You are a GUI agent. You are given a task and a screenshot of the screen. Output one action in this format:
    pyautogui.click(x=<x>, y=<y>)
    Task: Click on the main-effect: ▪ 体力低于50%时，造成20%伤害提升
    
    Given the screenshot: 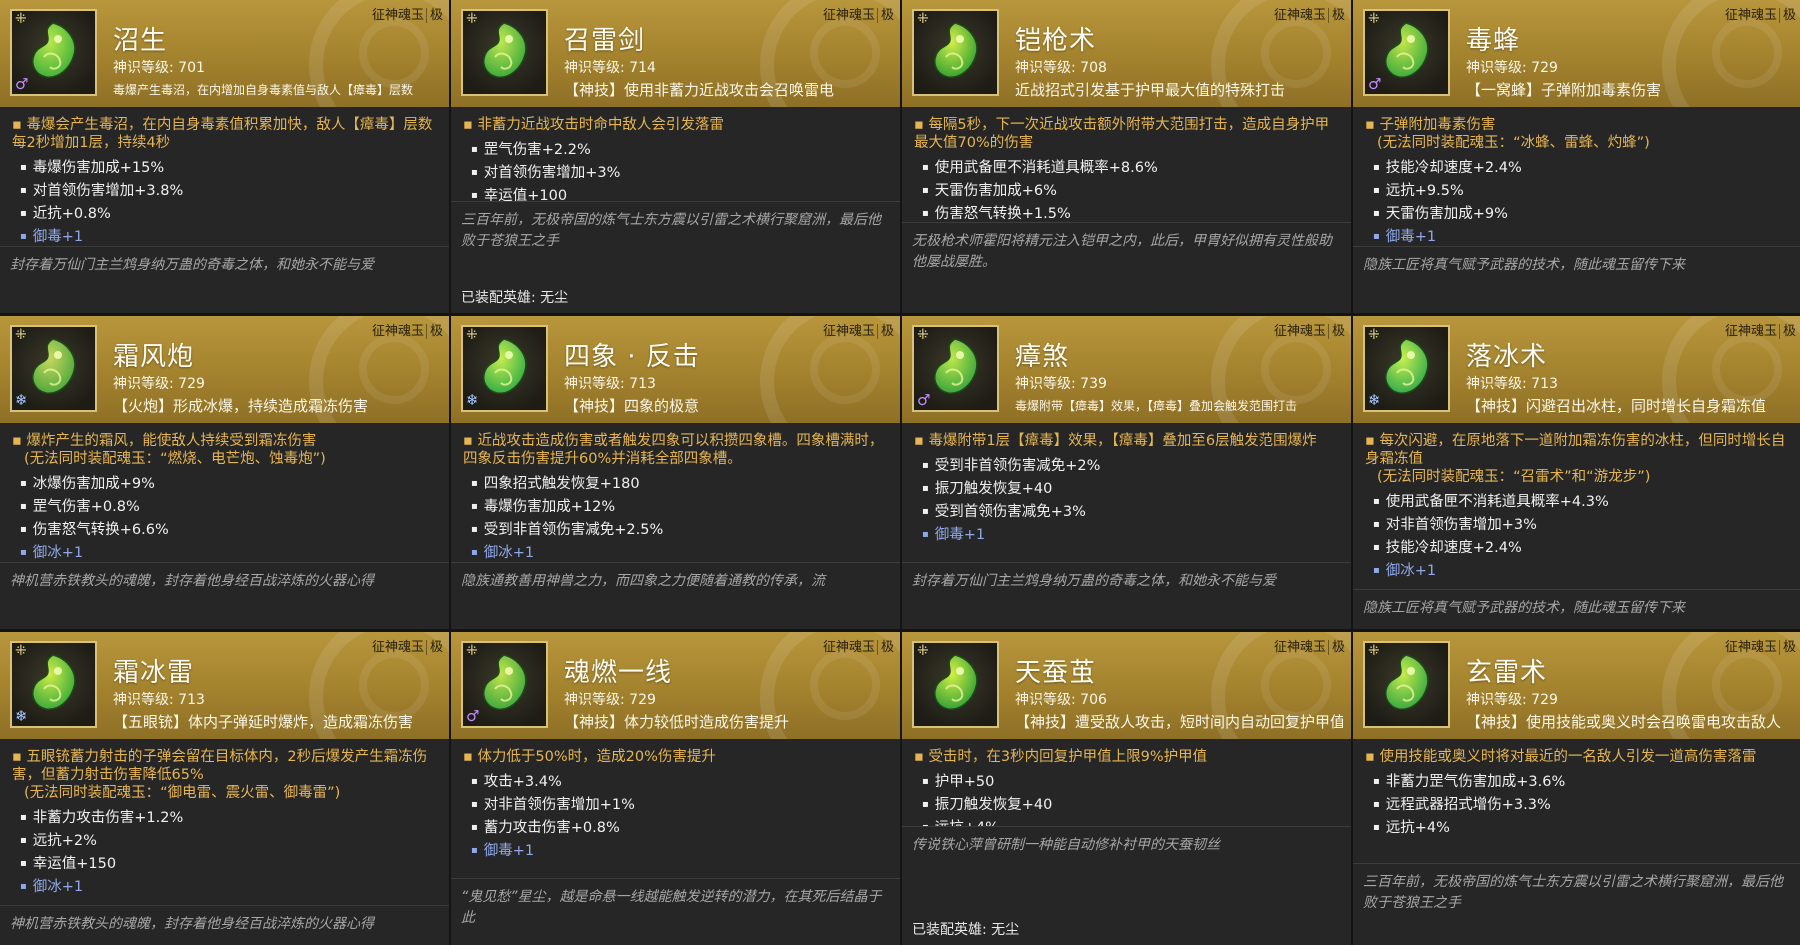 What is the action you would take?
    pyautogui.click(x=676, y=757)
    